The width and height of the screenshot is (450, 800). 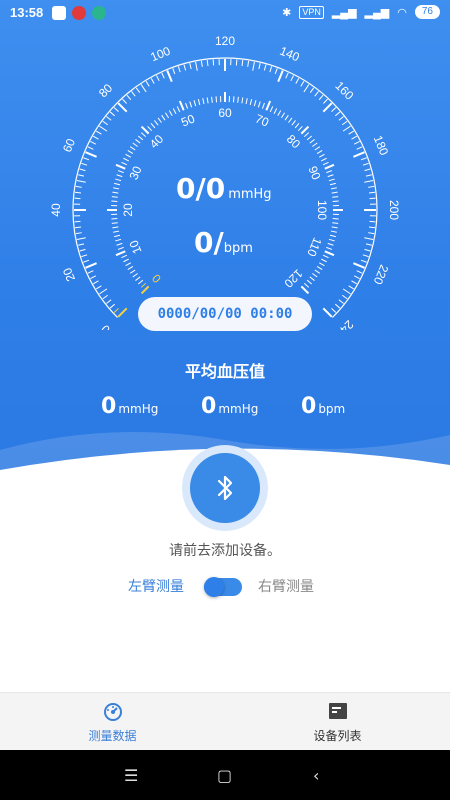 What do you see at coordinates (105, 326) in the screenshot?
I see `outer-tick-label: 0` at bounding box center [105, 326].